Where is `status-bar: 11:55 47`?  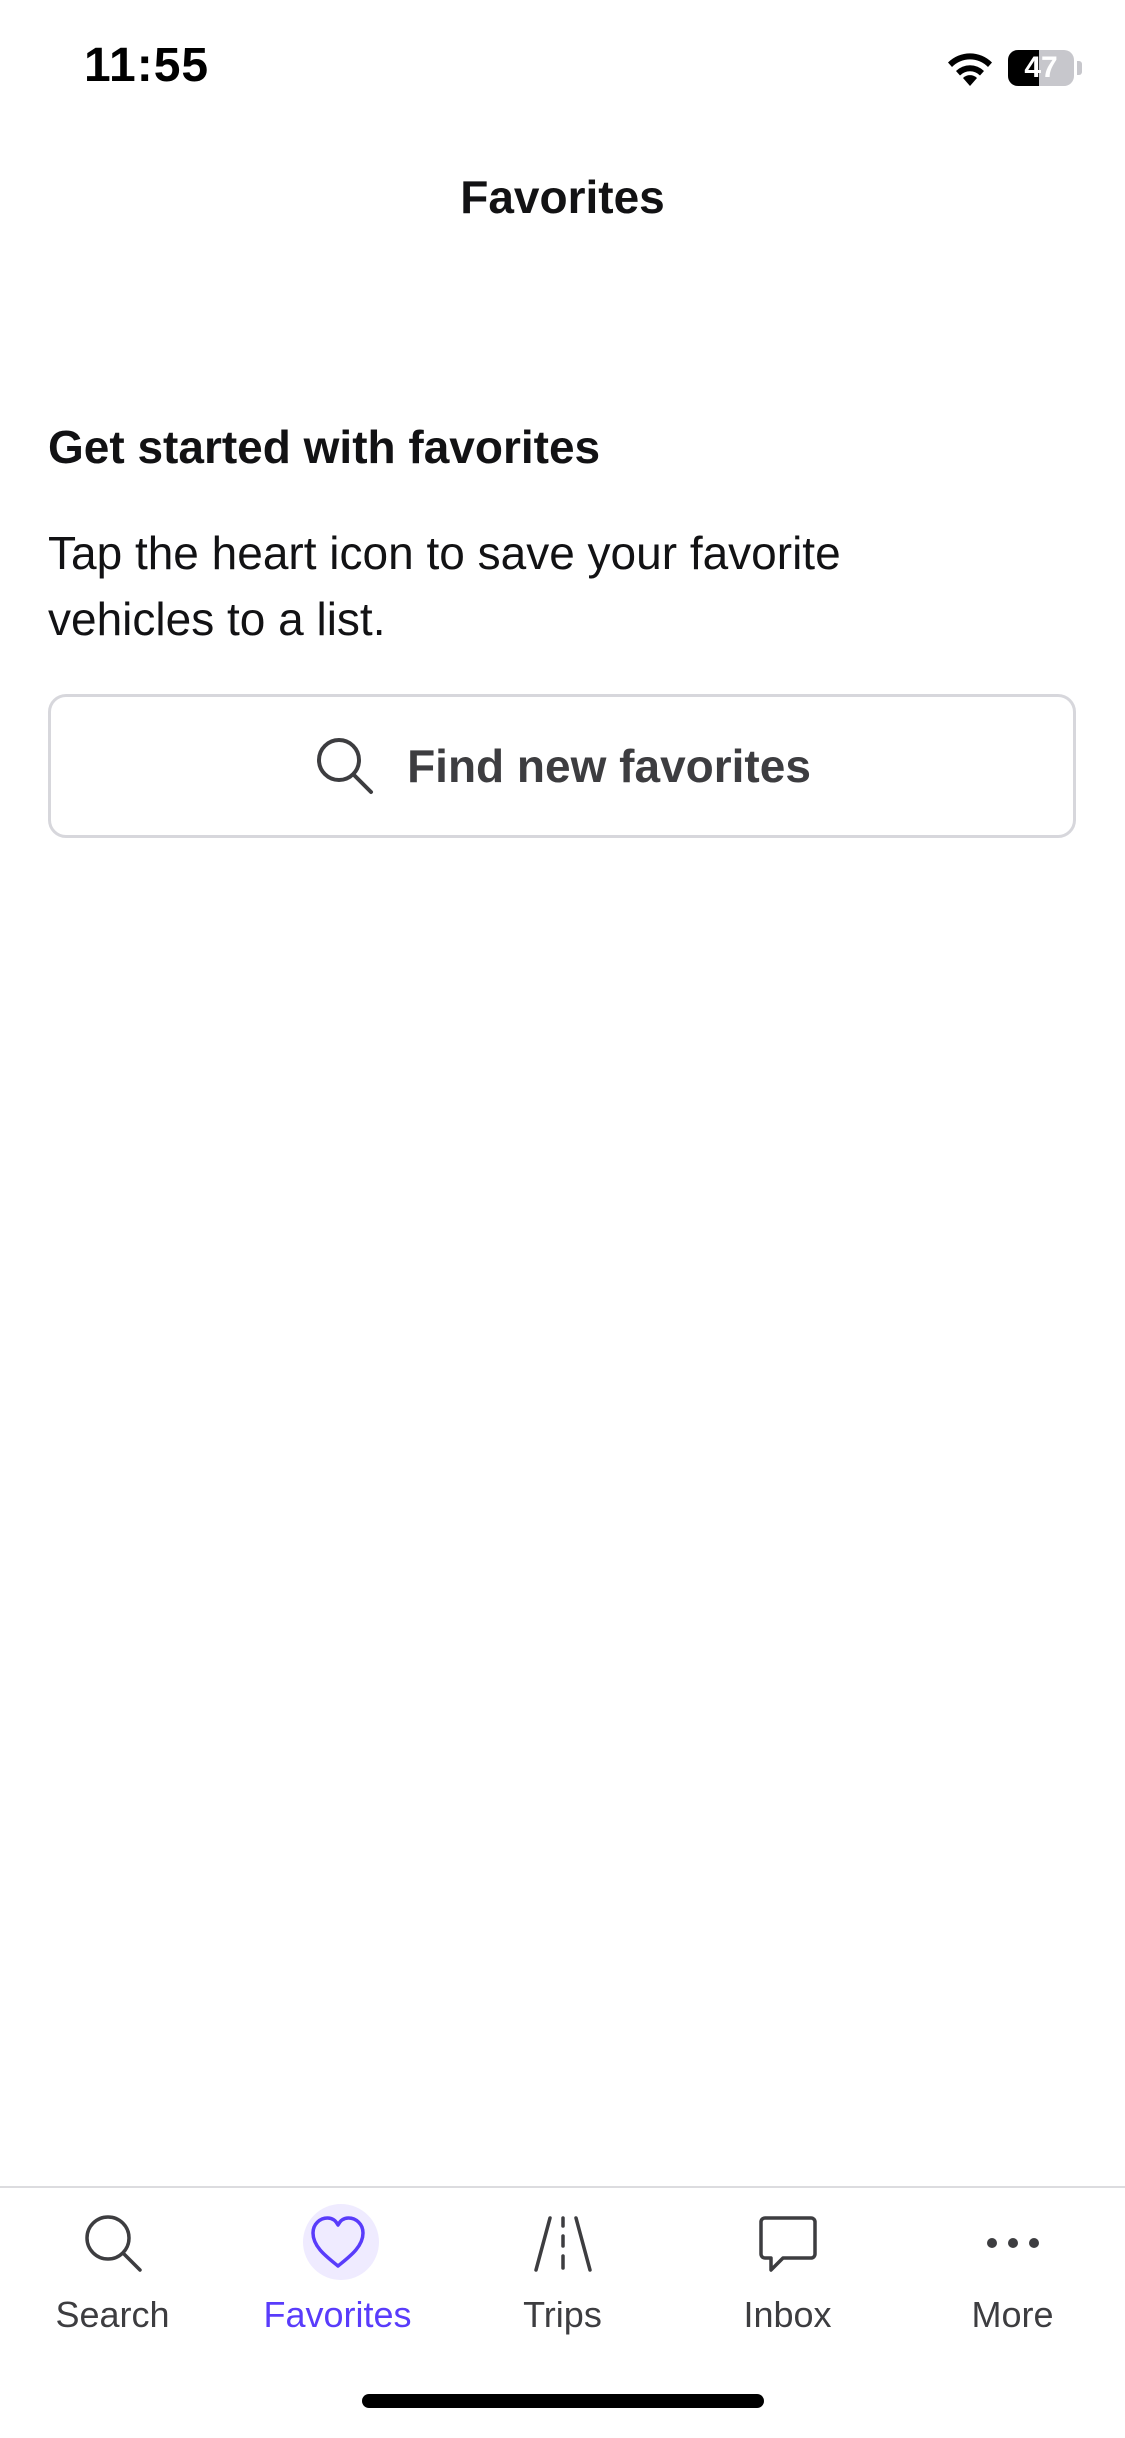
status-bar: 11:55 47 is located at coordinates (562, 66).